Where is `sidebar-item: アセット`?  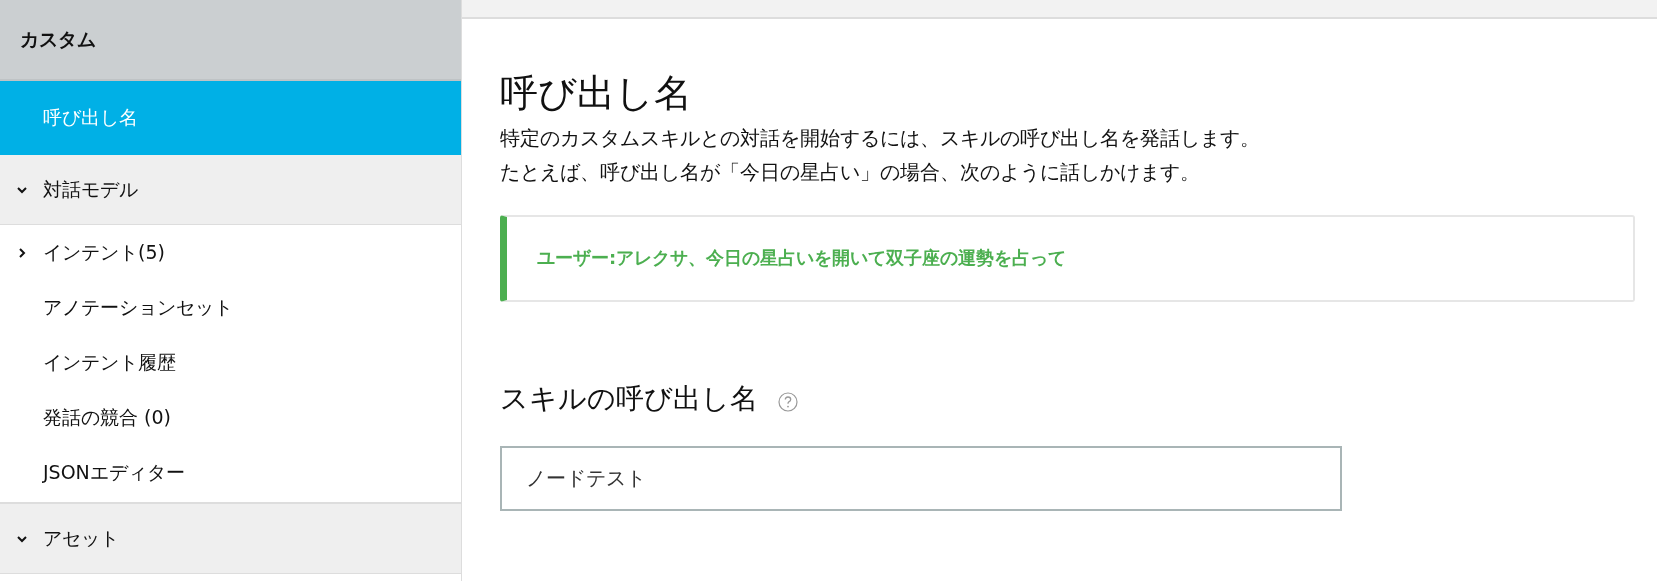
sidebar-item: アセット is located at coordinates (230, 539).